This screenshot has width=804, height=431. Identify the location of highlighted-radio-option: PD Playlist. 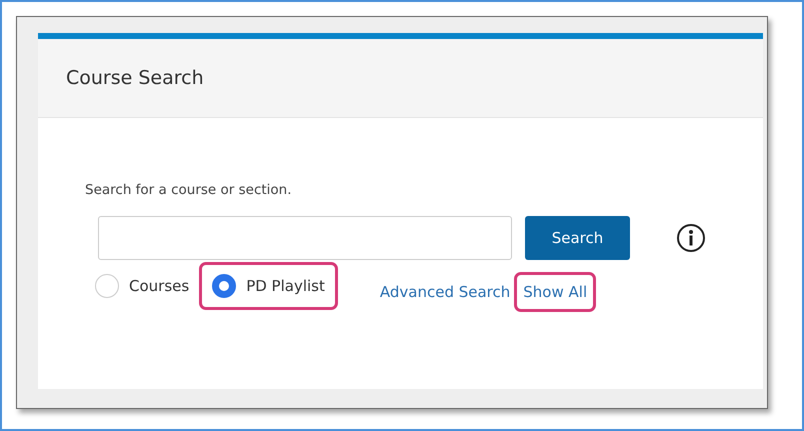
(268, 286).